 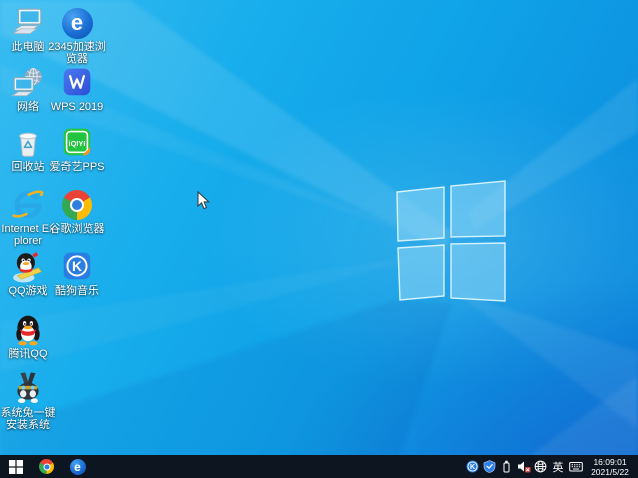 What do you see at coordinates (28, 267) in the screenshot?
I see `qq-games-icon` at bounding box center [28, 267].